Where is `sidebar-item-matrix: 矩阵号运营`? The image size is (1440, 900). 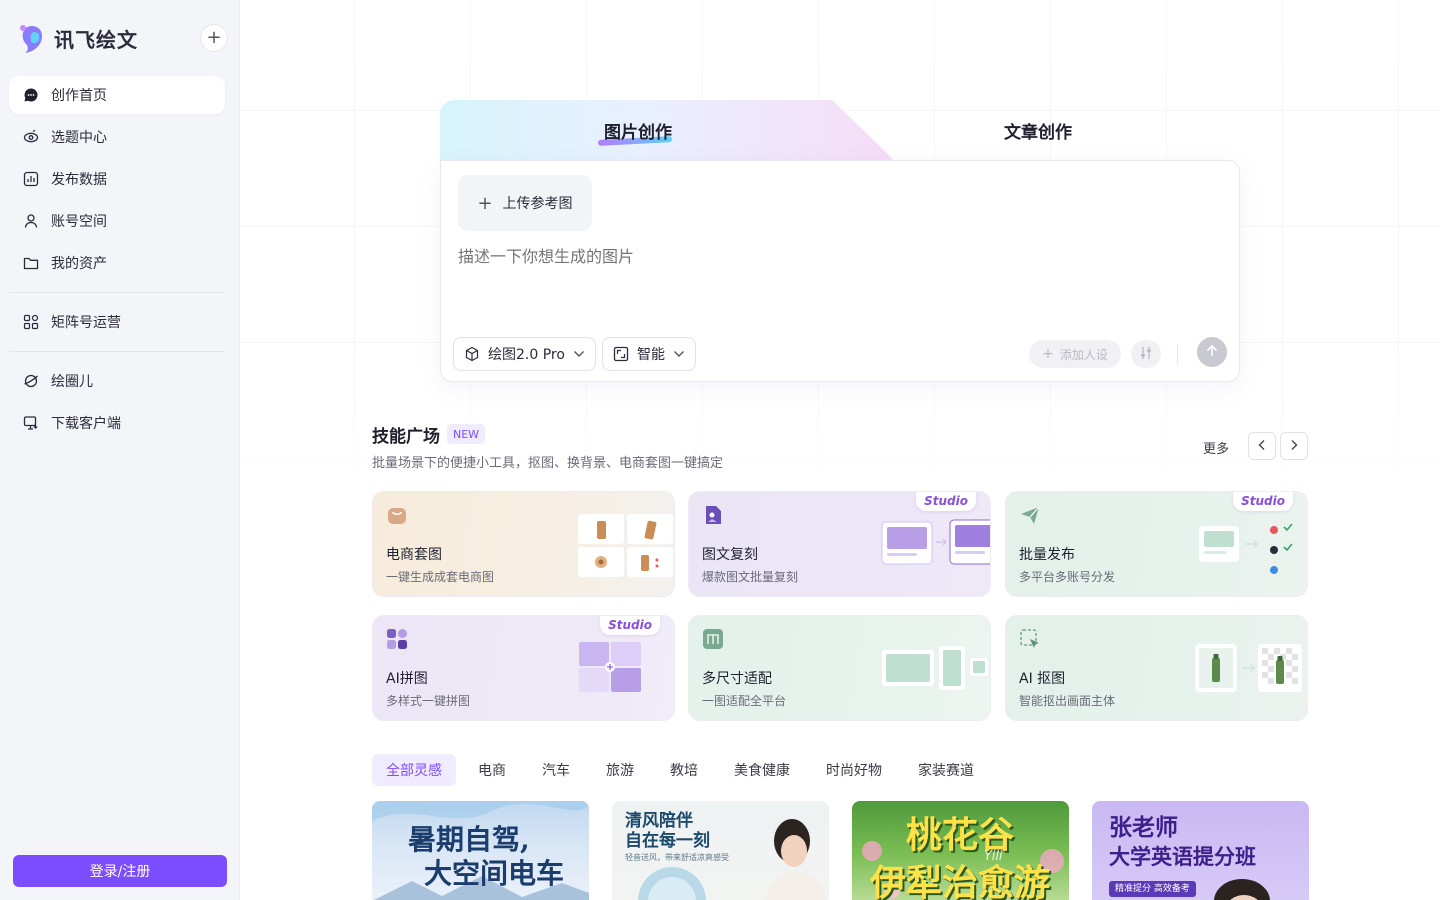
sidebar-item-matrix: 矩阵号运营 is located at coordinates (117, 322).